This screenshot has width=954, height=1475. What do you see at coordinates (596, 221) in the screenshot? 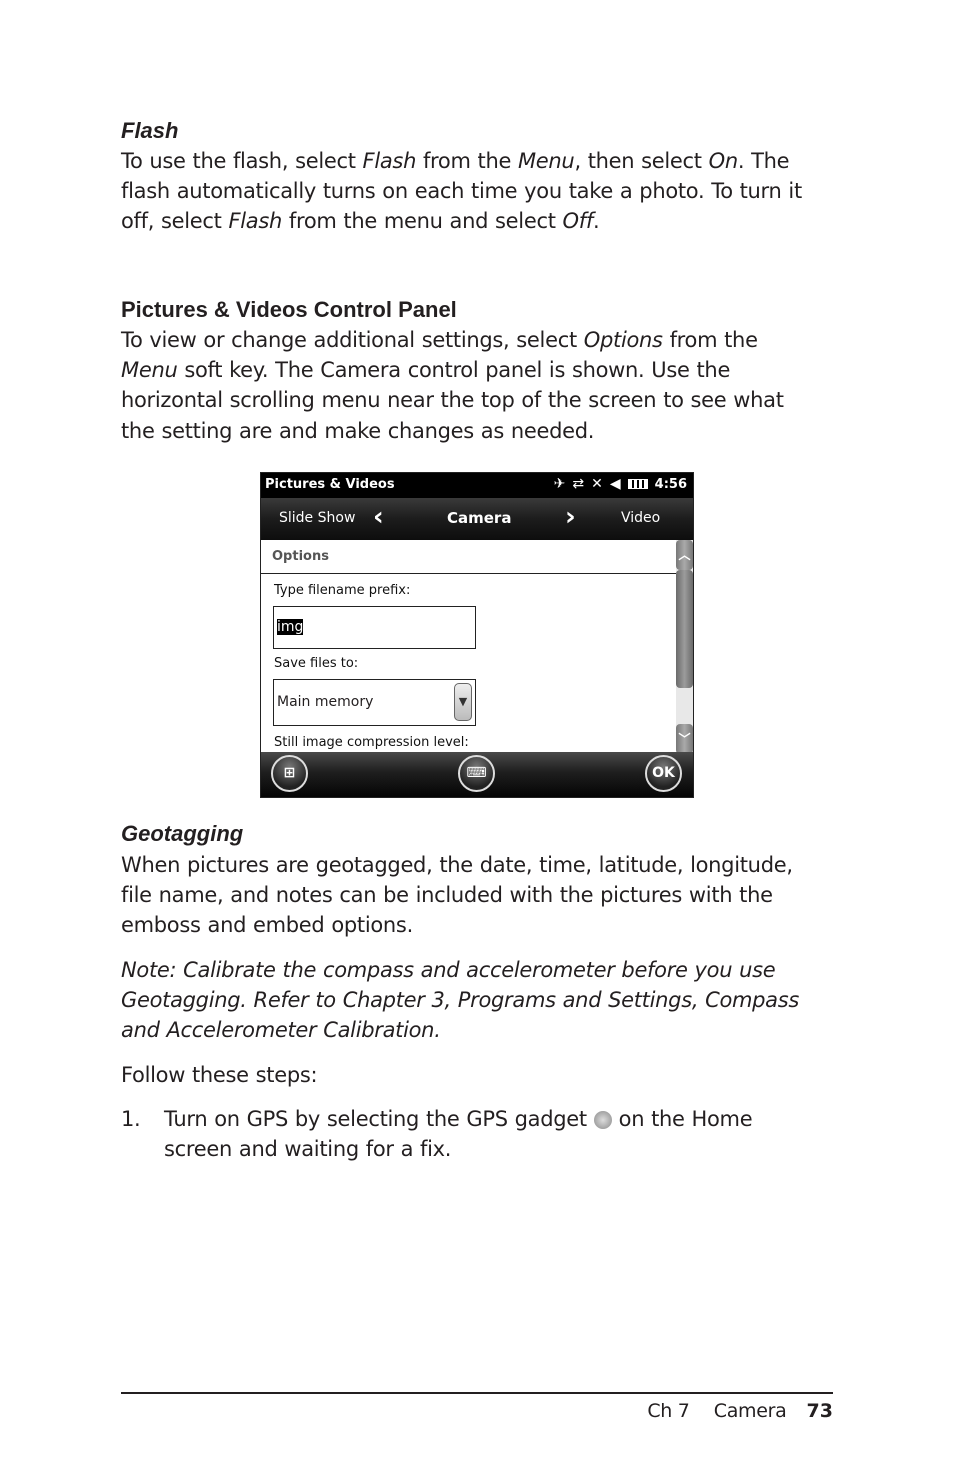
I see `body-text: .` at bounding box center [596, 221].